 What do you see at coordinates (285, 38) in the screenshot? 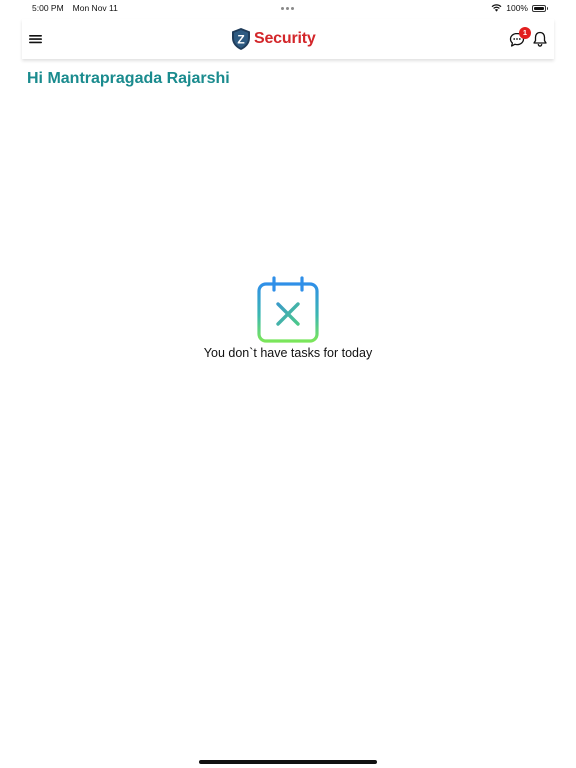
I see `brand-name: Security` at bounding box center [285, 38].